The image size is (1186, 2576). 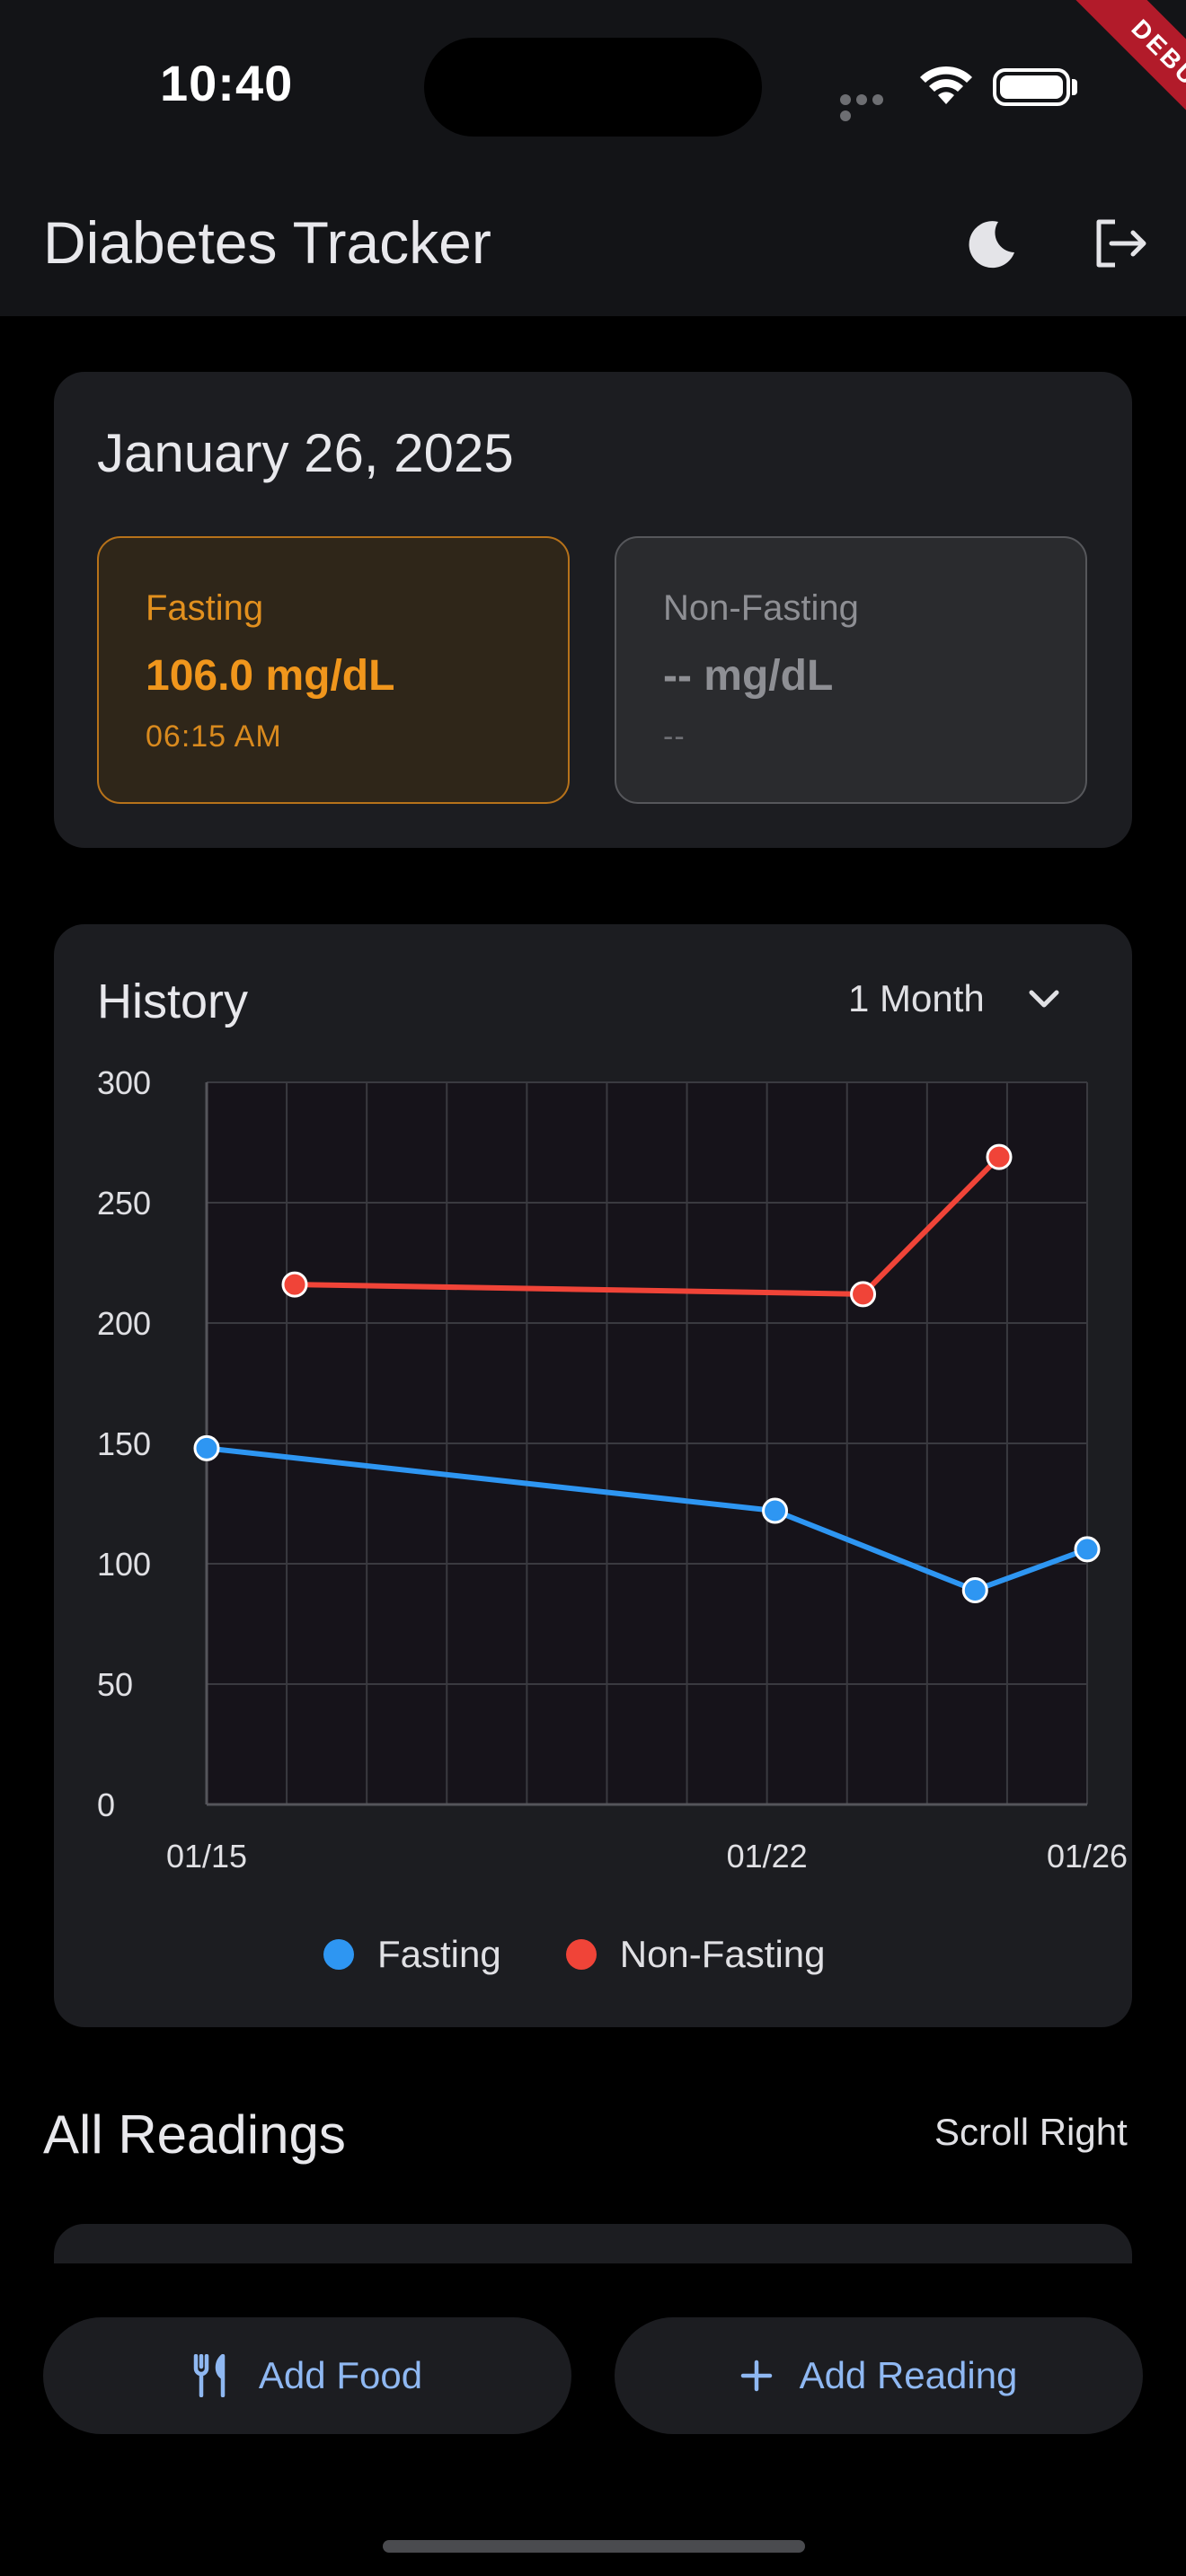 What do you see at coordinates (1031, 87) in the screenshot?
I see `battery-icon` at bounding box center [1031, 87].